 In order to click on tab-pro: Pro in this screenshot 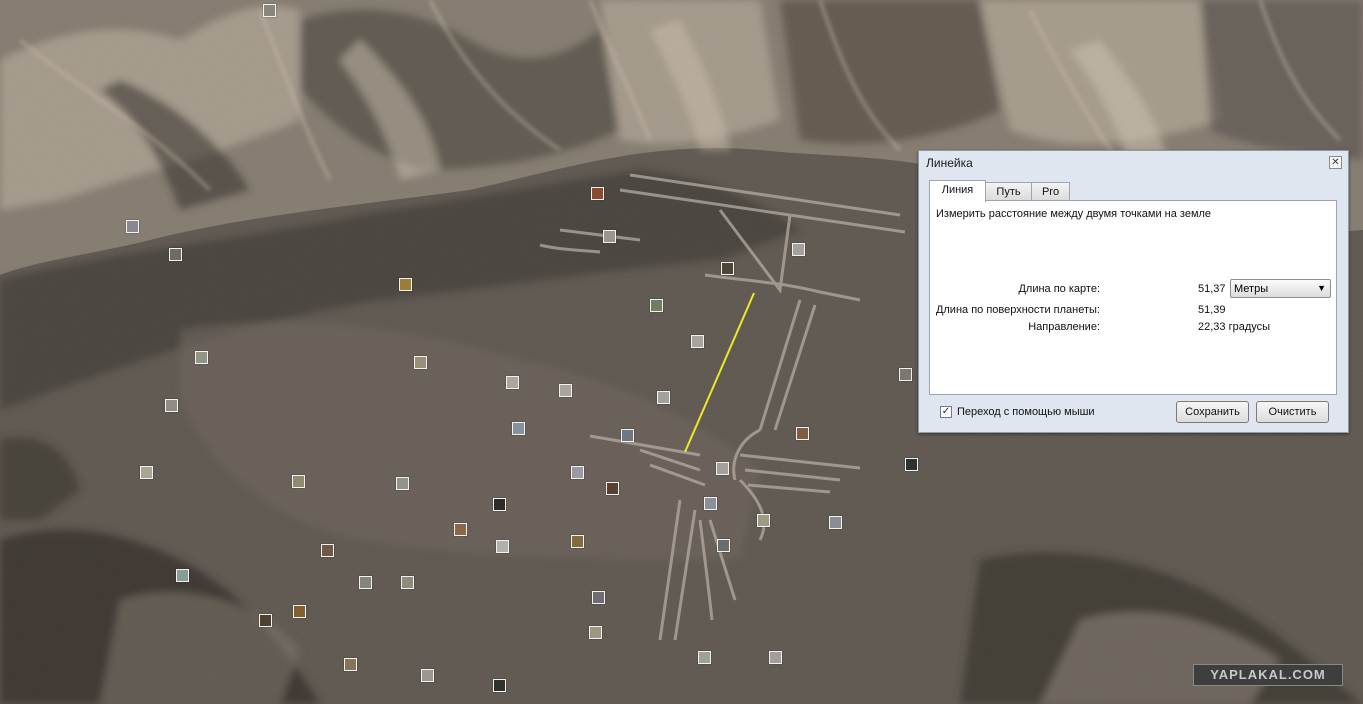, I will do `click(1050, 191)`.